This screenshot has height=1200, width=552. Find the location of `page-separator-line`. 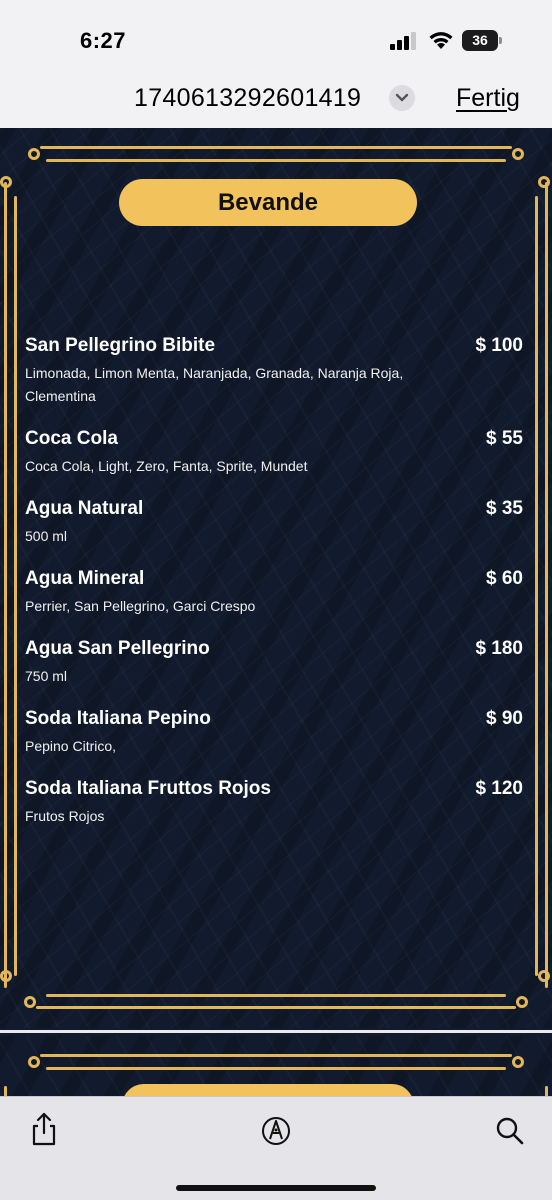

page-separator-line is located at coordinates (276, 1031).